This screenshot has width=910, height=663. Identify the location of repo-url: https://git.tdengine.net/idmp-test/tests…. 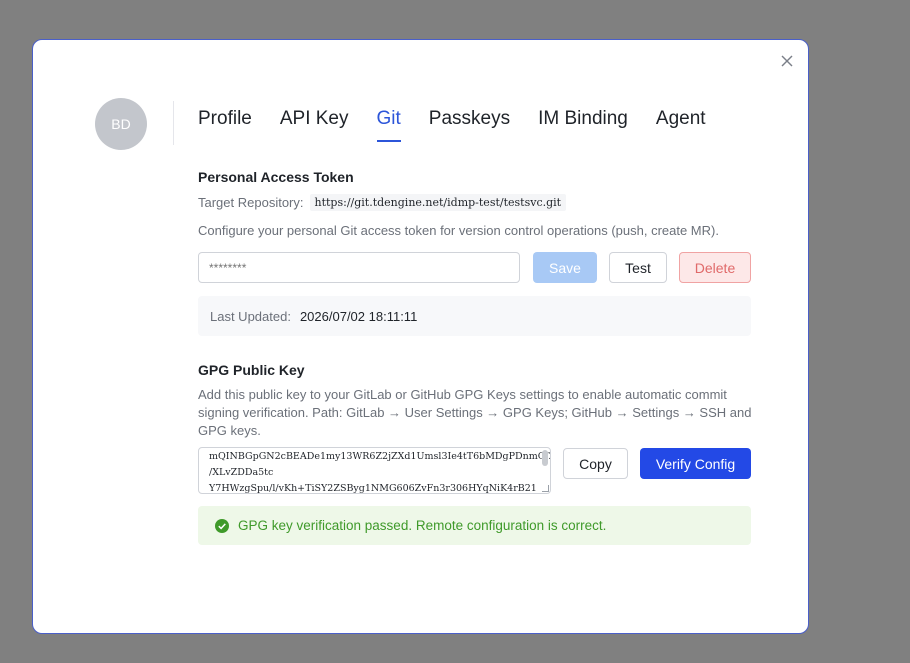
(438, 202).